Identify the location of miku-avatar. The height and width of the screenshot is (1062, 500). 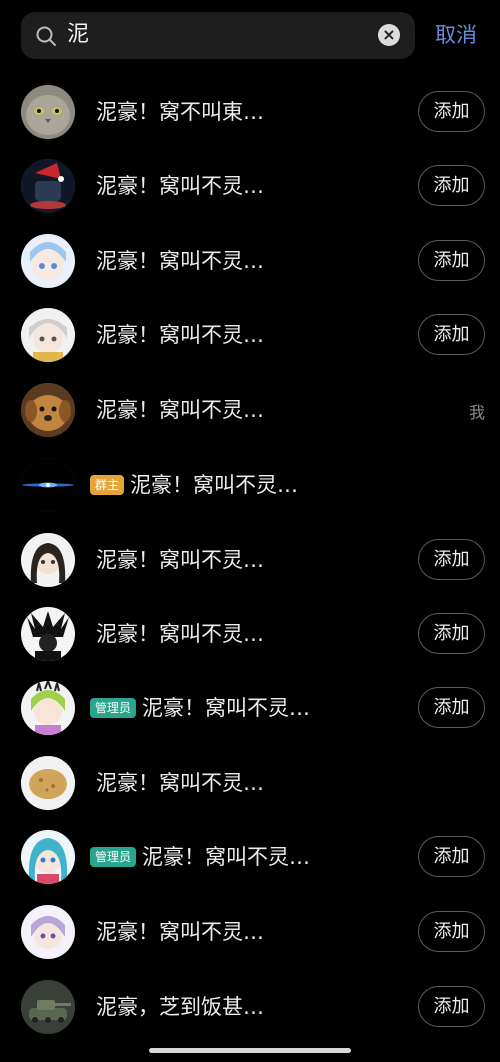
(48, 857).